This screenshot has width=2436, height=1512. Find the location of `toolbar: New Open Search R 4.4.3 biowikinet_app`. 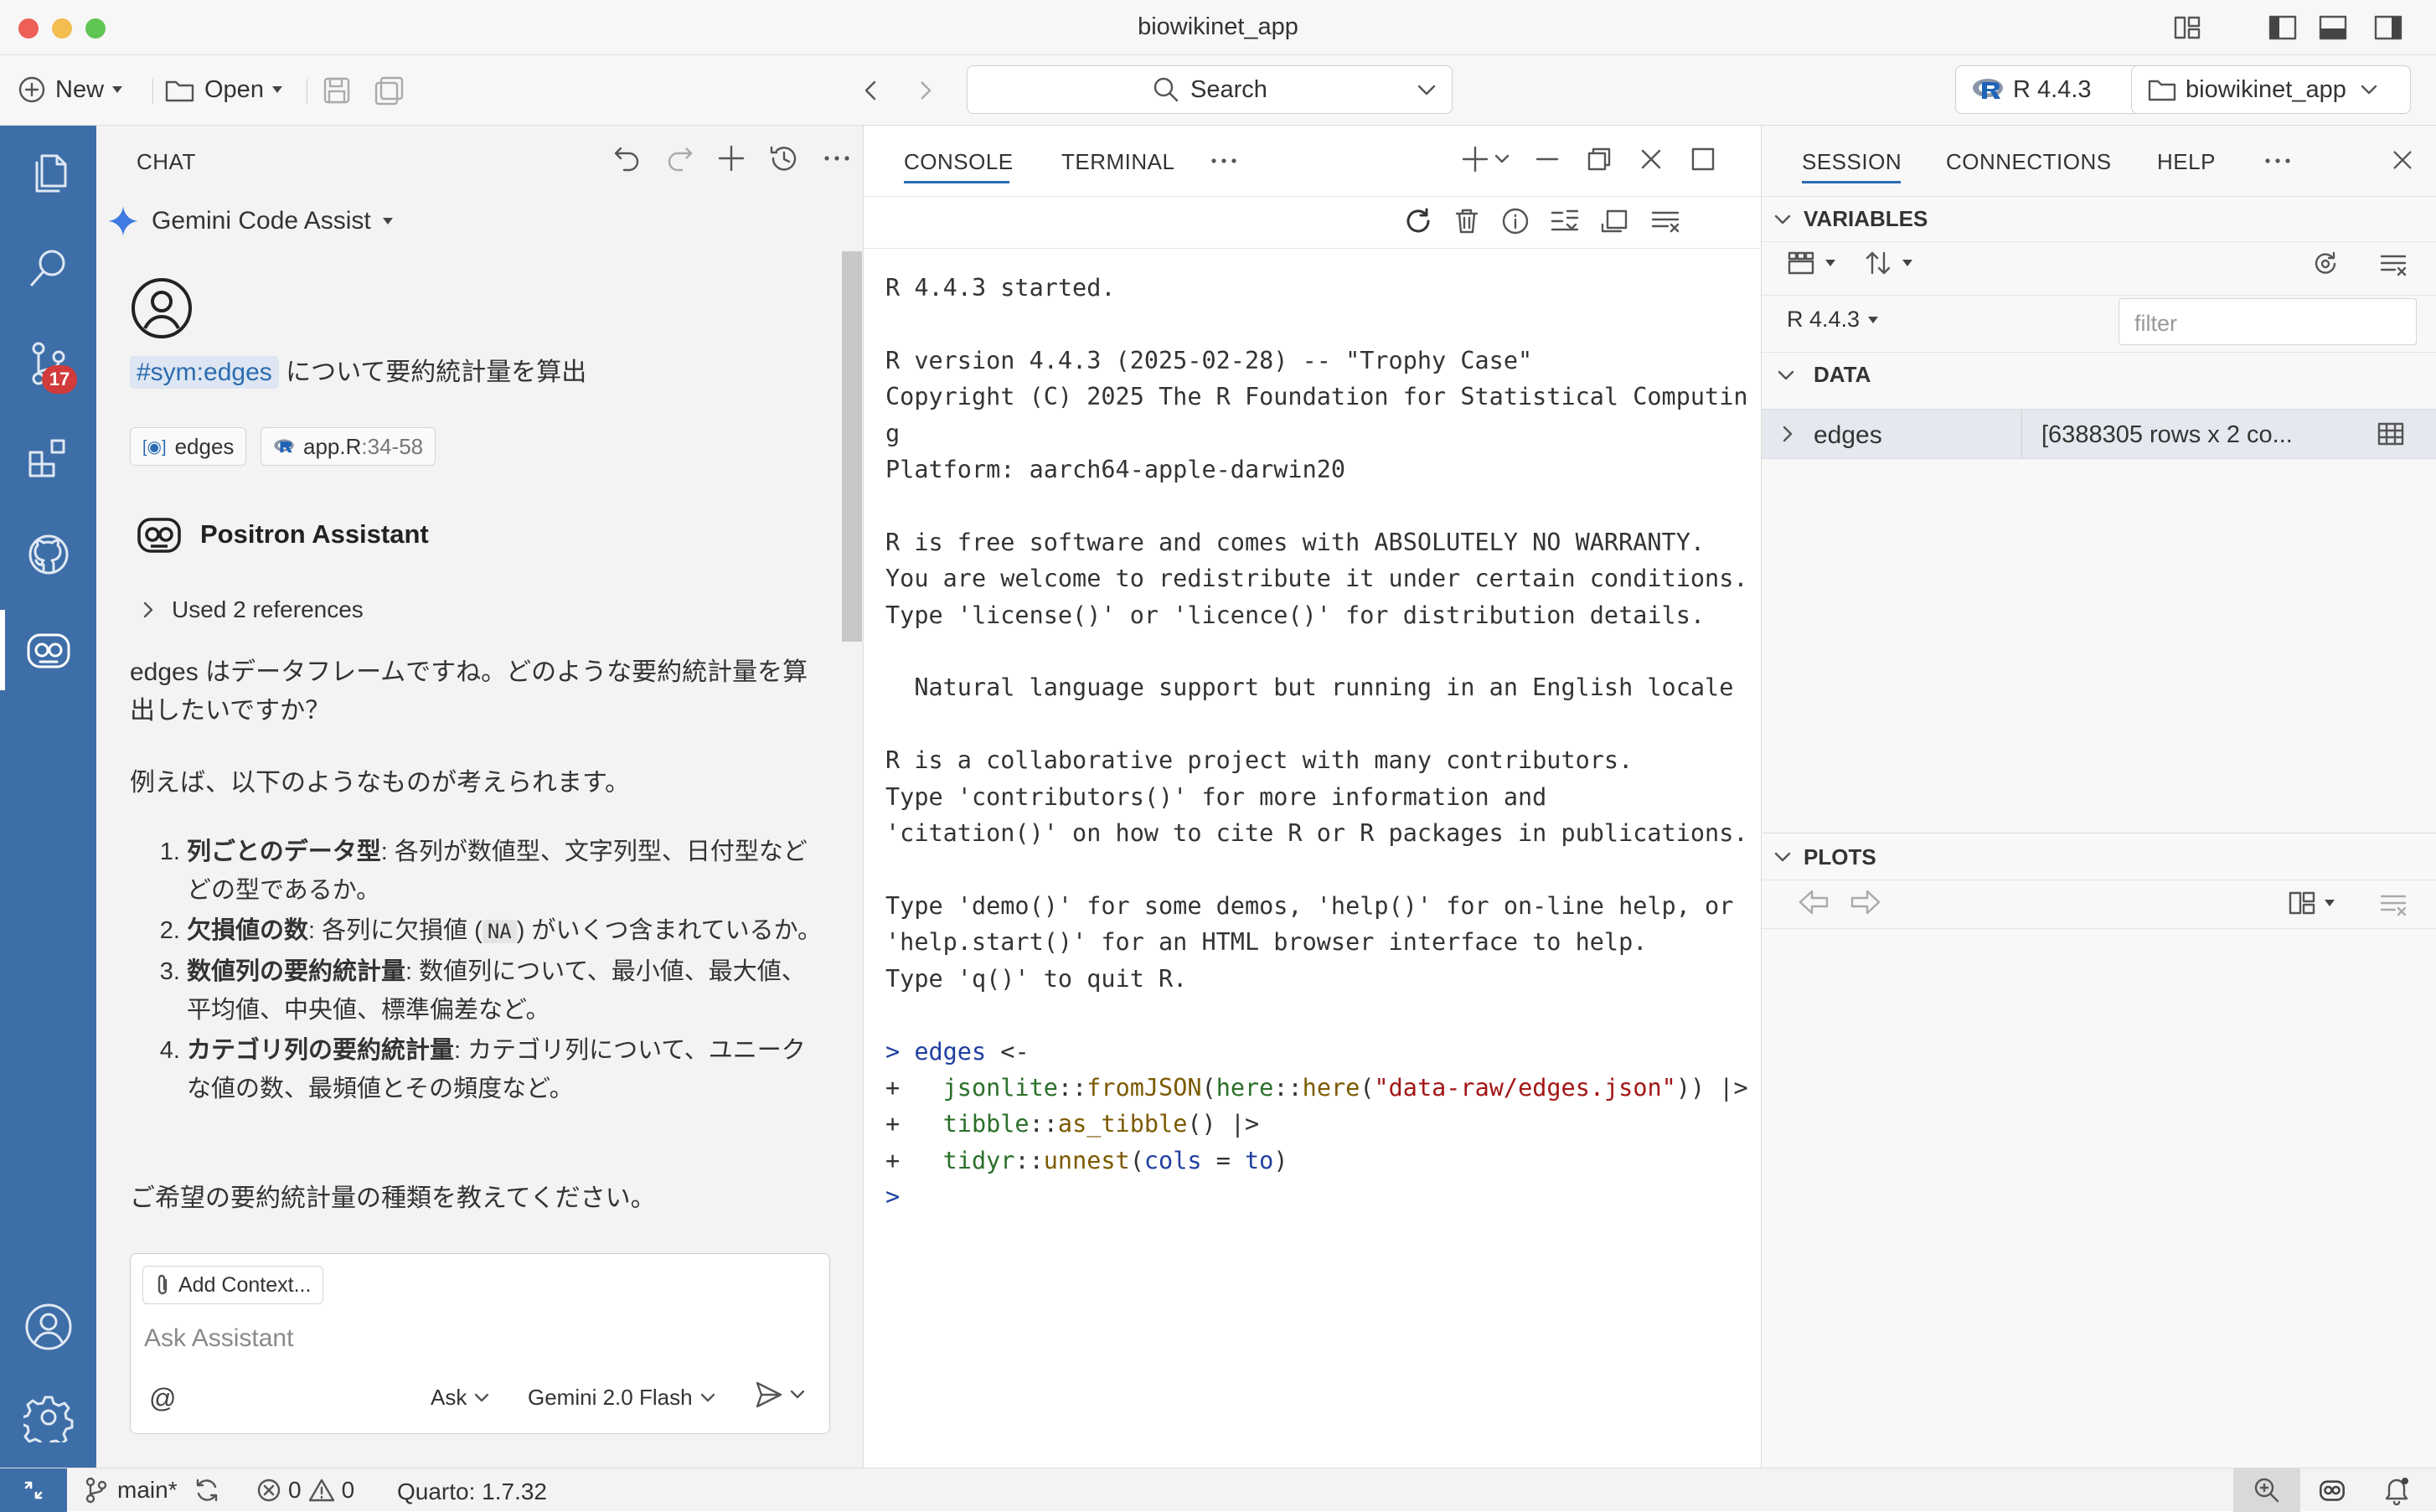

toolbar: New Open Search R 4.4.3 biowikinet_app is located at coordinates (1218, 90).